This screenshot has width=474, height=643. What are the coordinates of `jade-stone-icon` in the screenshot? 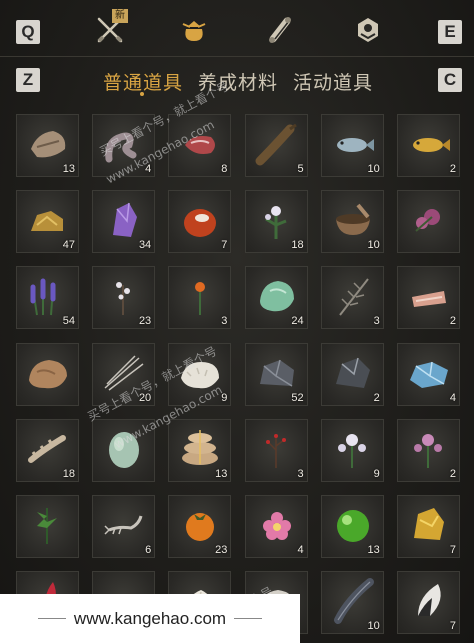 It's located at (276, 296).